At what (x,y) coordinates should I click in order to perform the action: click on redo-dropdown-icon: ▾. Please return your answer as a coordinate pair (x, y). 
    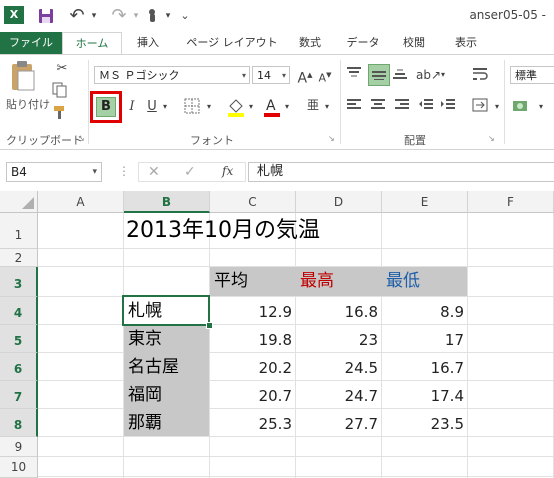
    Looking at the image, I should click on (136, 16).